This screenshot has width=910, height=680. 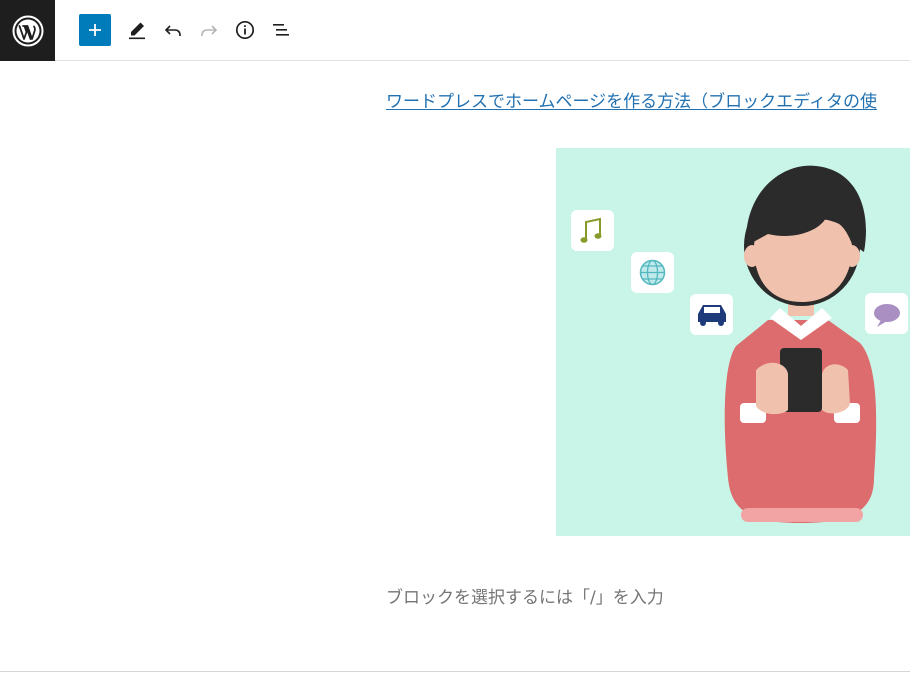 What do you see at coordinates (455, 30) in the screenshot?
I see `editor-toolbar` at bounding box center [455, 30].